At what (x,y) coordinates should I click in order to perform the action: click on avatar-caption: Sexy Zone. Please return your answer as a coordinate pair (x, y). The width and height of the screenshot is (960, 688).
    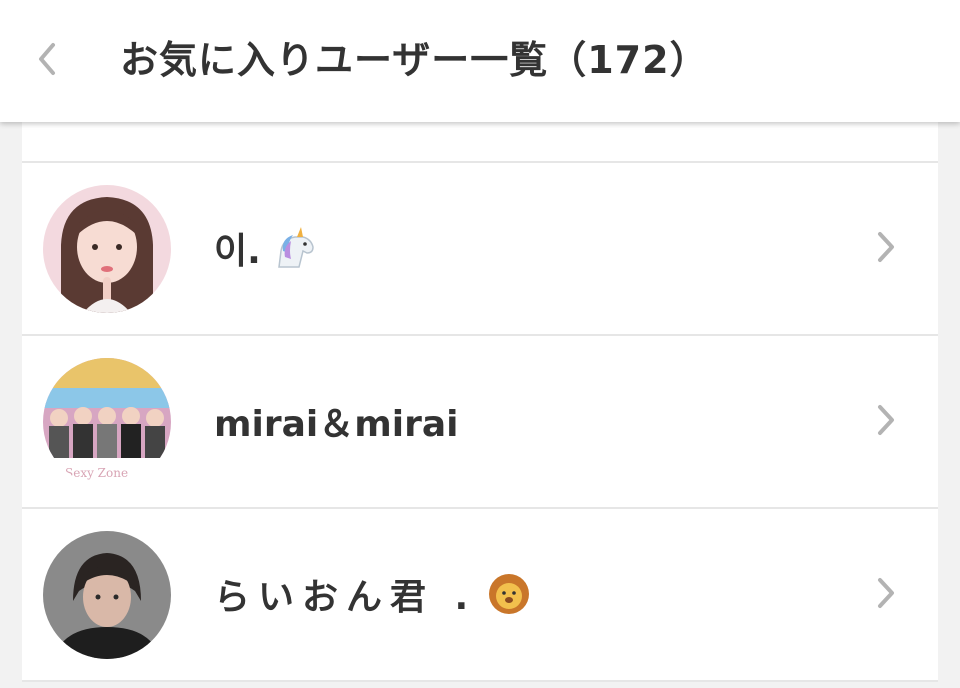
    Looking at the image, I should click on (97, 473).